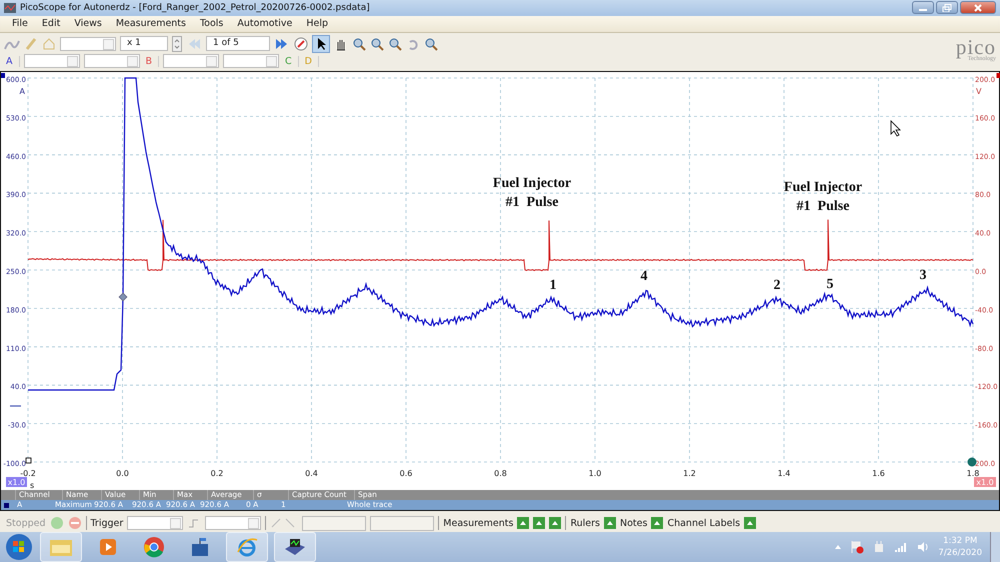 The width and height of the screenshot is (1000, 562). What do you see at coordinates (295, 547) in the screenshot?
I see `oscilloscope-icon` at bounding box center [295, 547].